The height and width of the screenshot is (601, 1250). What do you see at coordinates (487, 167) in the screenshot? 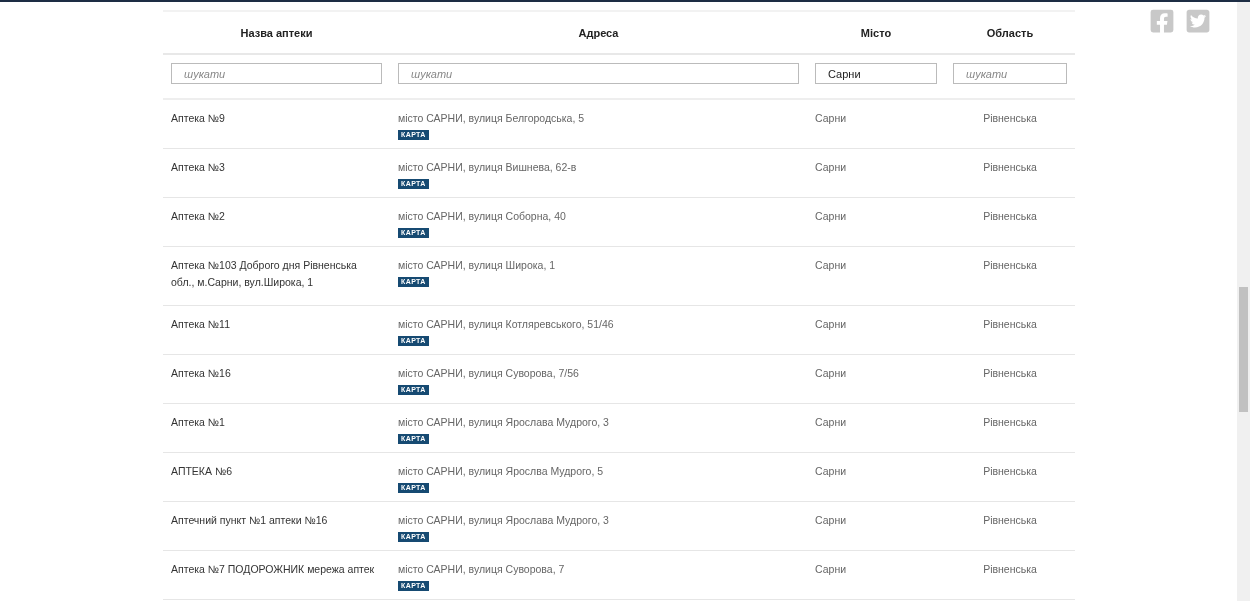
I see `address-text: місто САРНИ, вулиця Вишнева, 62-в` at bounding box center [487, 167].